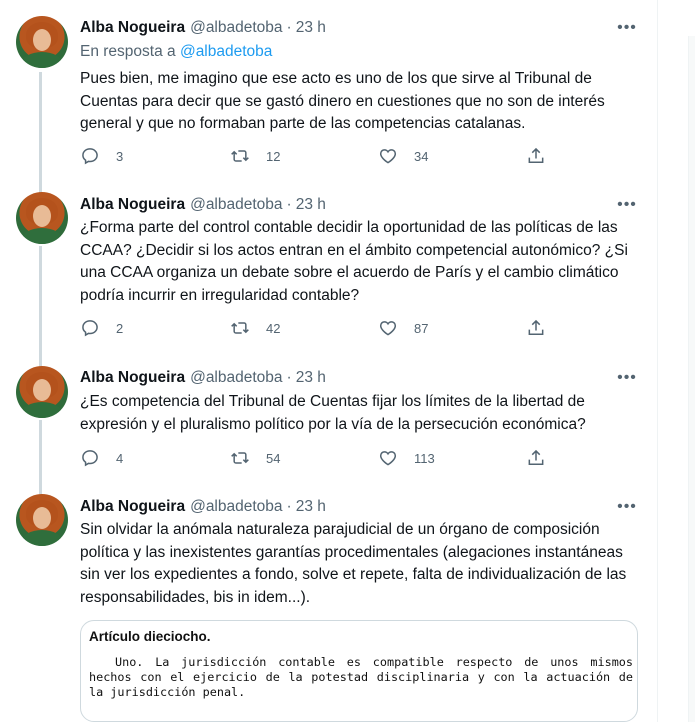 This screenshot has width=695, height=722. What do you see at coordinates (273, 156) in the screenshot?
I see `retweet-count: 12` at bounding box center [273, 156].